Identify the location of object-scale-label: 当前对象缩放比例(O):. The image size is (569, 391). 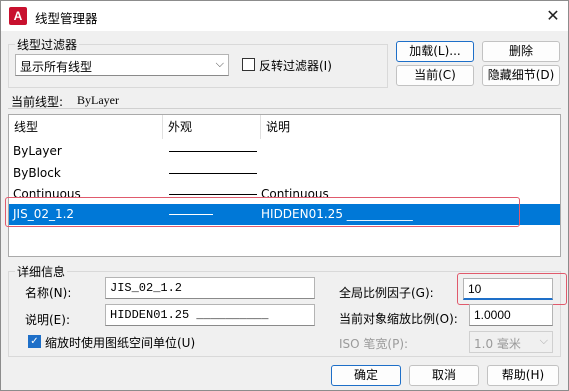
(398, 319).